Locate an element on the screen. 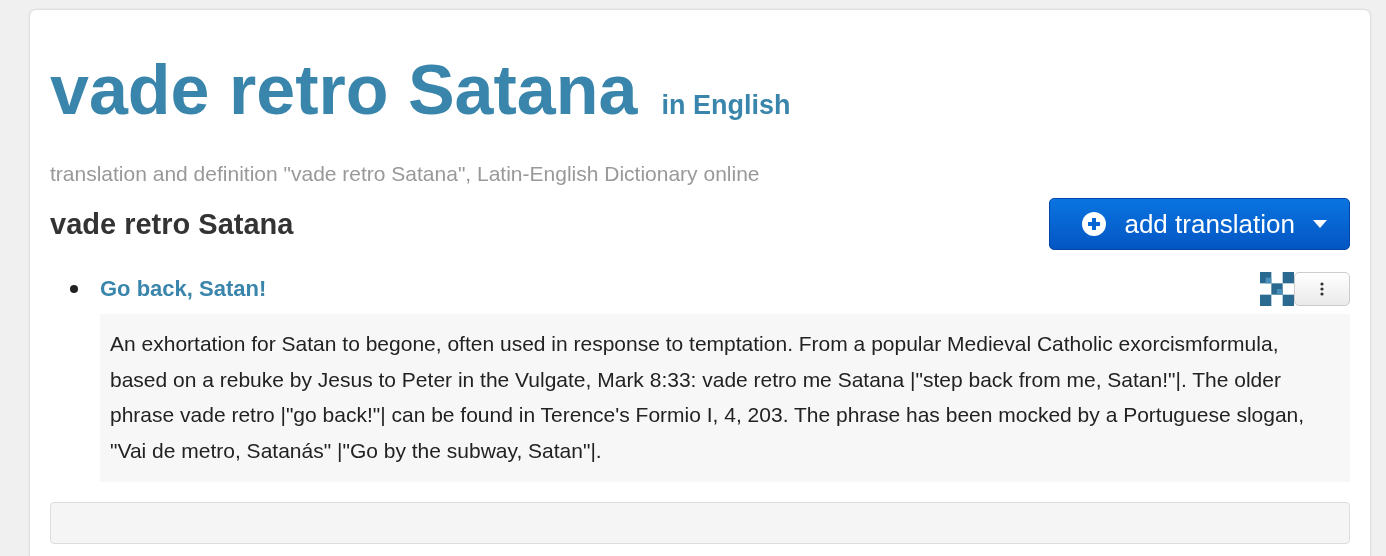  subtitle: translation and definition "vade retro Satana", Latin-English Dictionary online is located at coordinates (405, 174).